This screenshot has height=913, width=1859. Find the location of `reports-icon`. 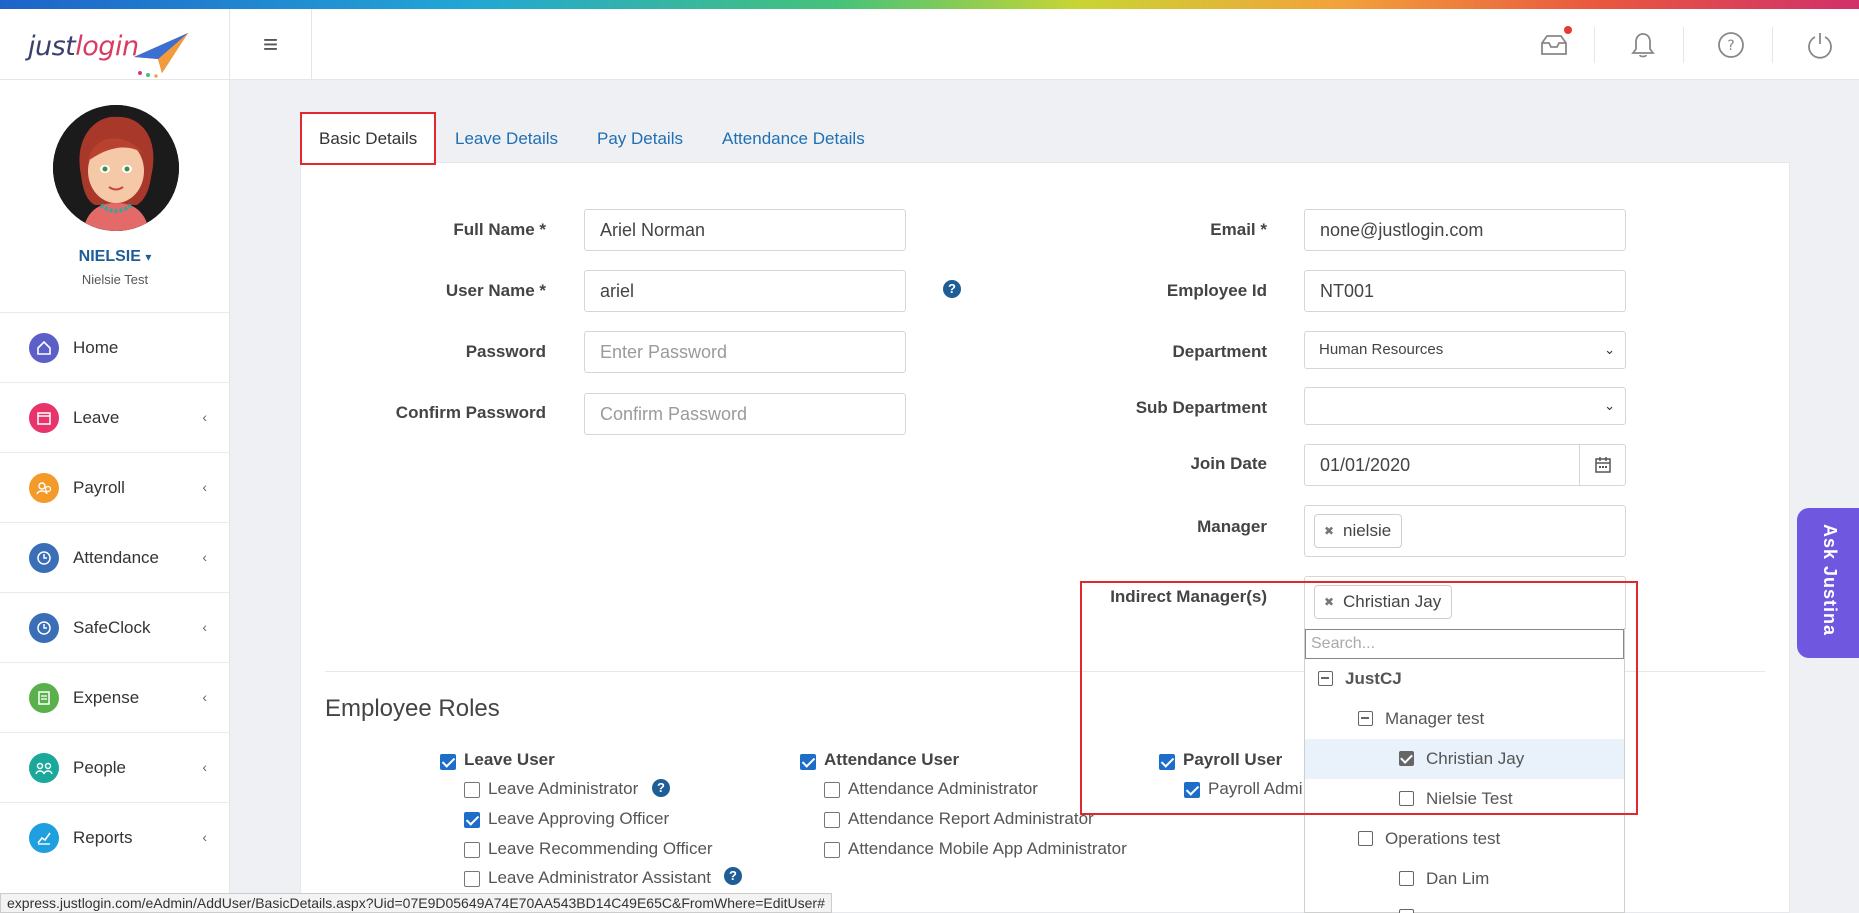

reports-icon is located at coordinates (44, 837).